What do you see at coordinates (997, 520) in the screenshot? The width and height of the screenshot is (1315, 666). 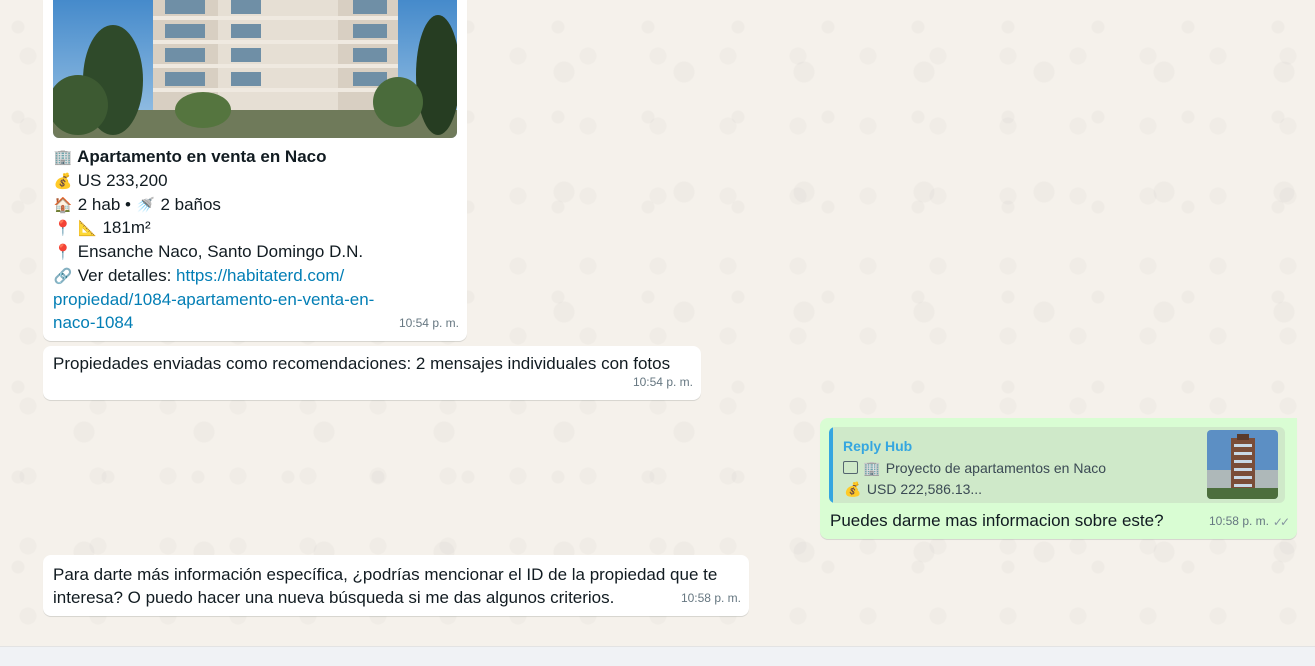 I see `outgoing-text: Puedes darme mas informacion sobre este?` at bounding box center [997, 520].